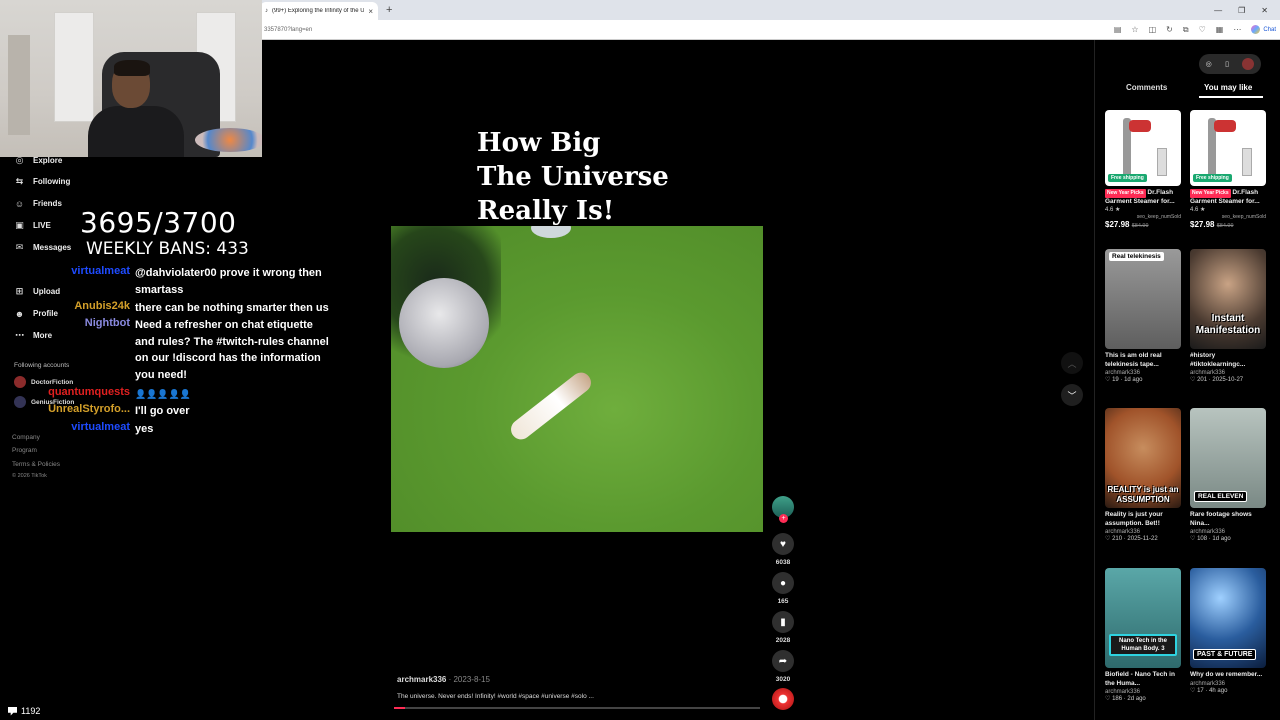  What do you see at coordinates (1241, 10) in the screenshot?
I see `maximize-icon: ❐` at bounding box center [1241, 10].